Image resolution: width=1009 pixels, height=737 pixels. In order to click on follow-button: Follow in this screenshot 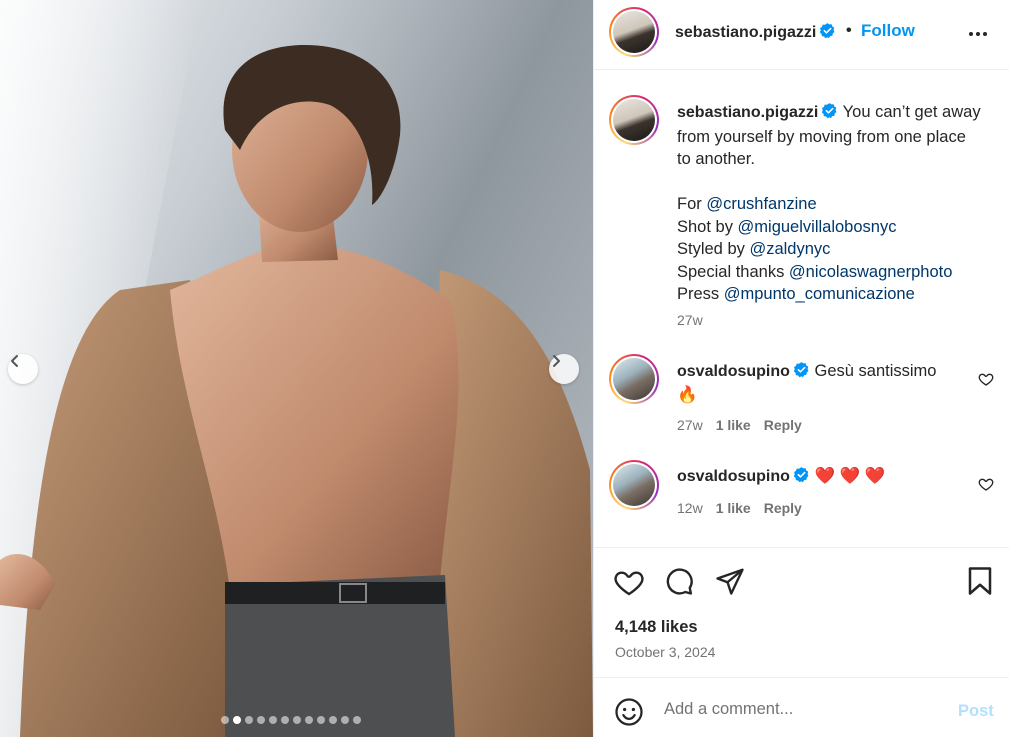, I will do `click(888, 31)`.